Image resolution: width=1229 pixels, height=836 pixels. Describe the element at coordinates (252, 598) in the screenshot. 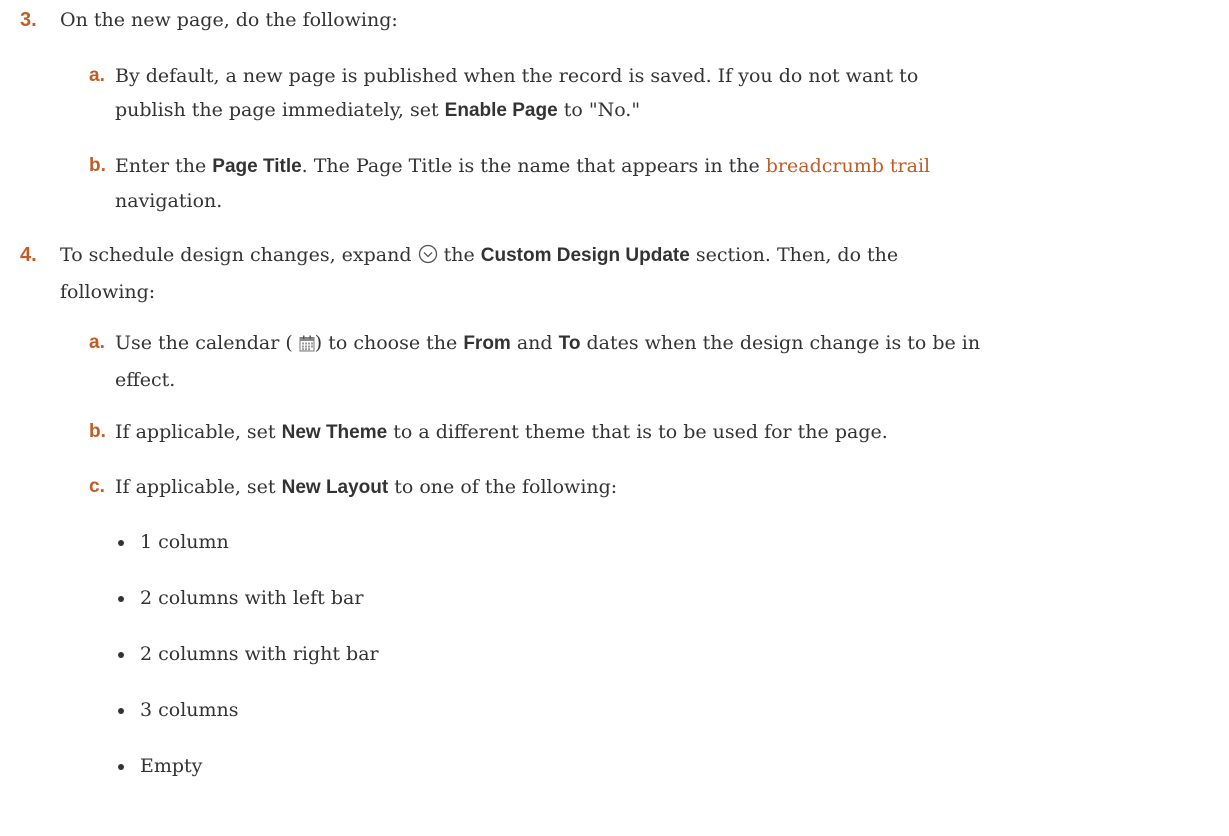

I see `layout-option-label: 2 columns with left bar` at that location.